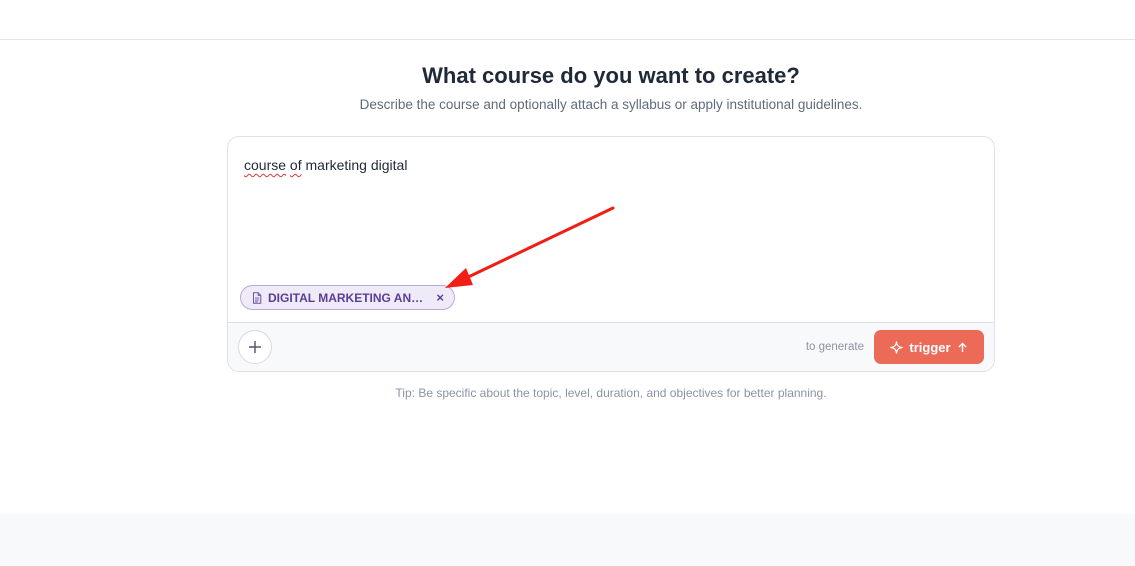 The height and width of the screenshot is (566, 1135). I want to click on prompt-word: marketing digital, so click(356, 165).